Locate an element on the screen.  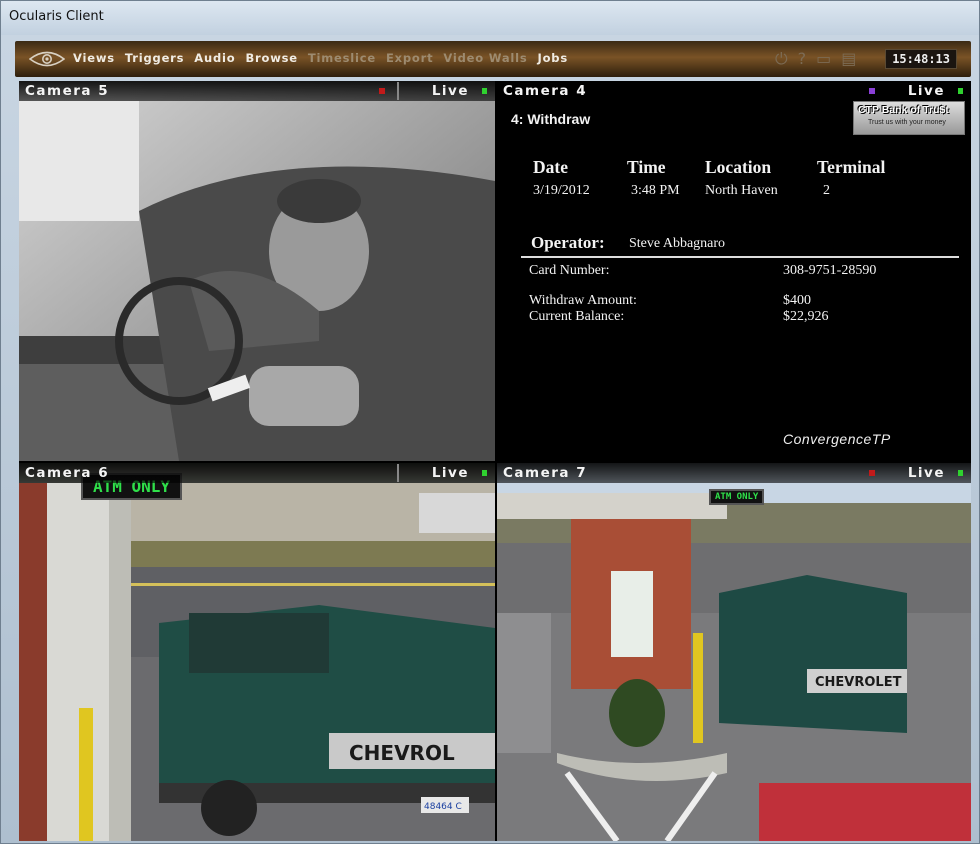
camera-6-header: Camera 6 Live is located at coordinates (257, 473).